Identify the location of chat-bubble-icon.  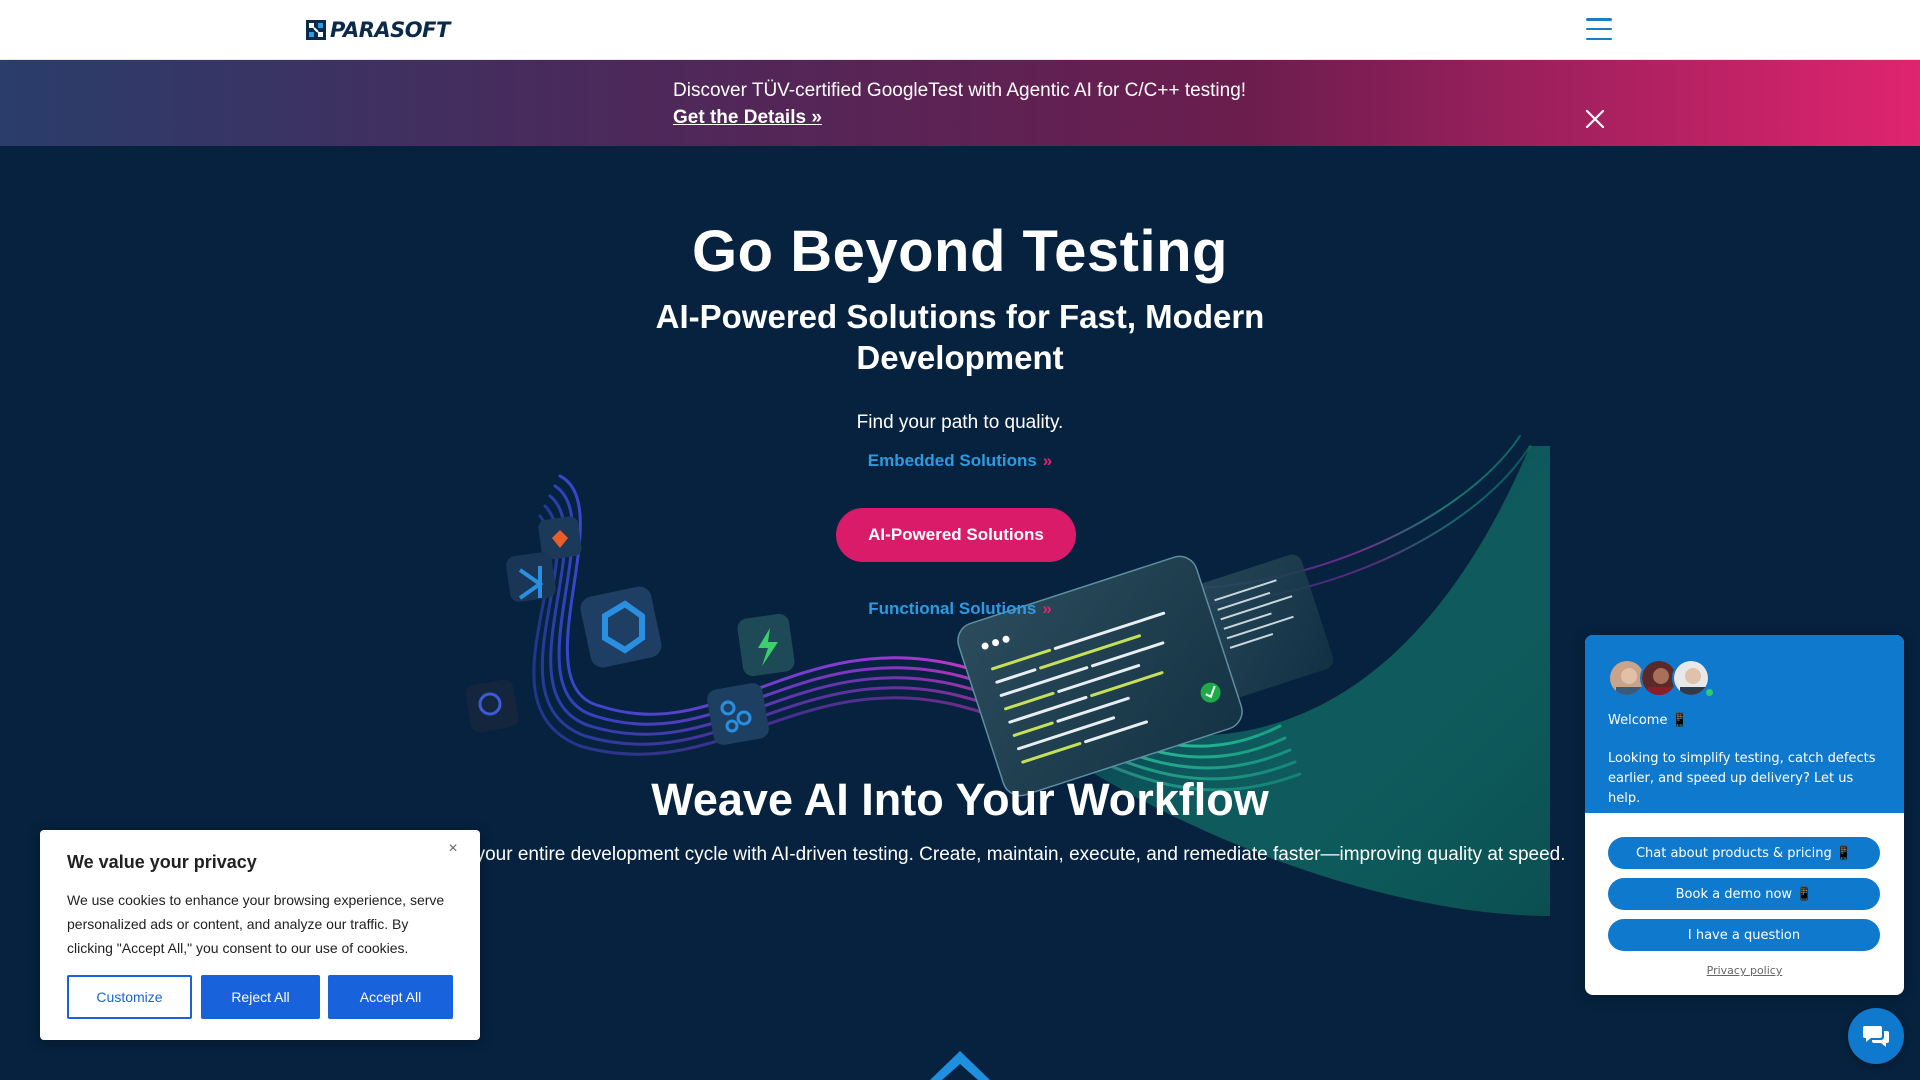
(1876, 1036).